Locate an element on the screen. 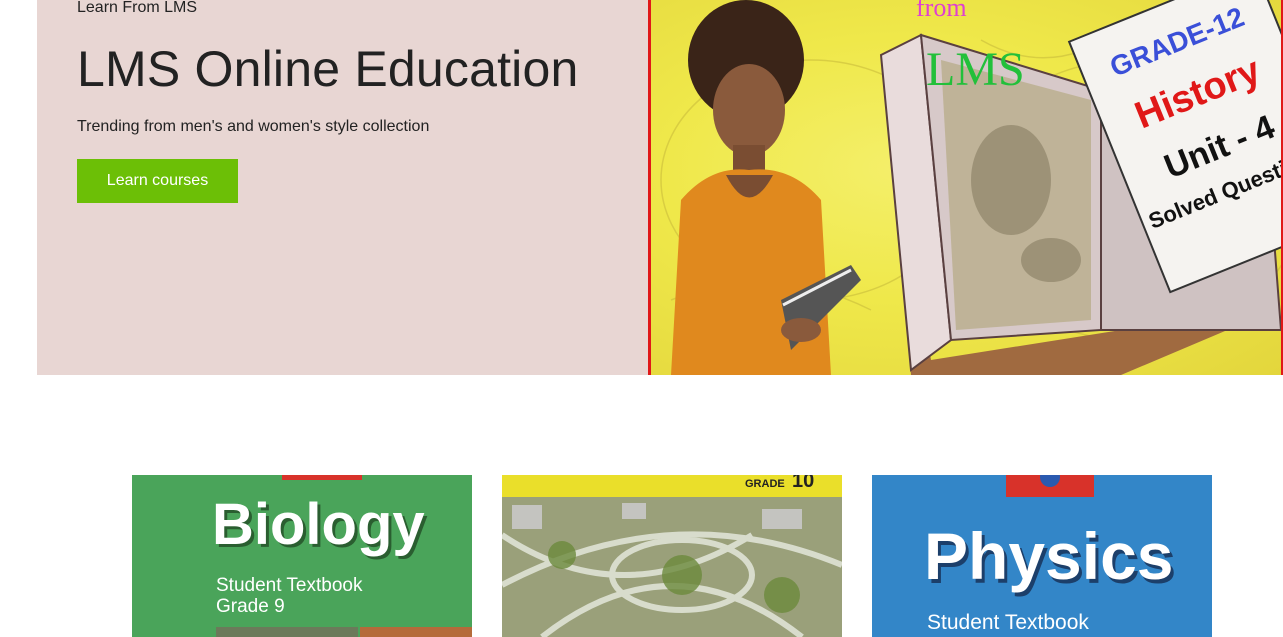 The width and height of the screenshot is (1283, 637). grade10-cover: GRADE 10 is located at coordinates (672, 556).